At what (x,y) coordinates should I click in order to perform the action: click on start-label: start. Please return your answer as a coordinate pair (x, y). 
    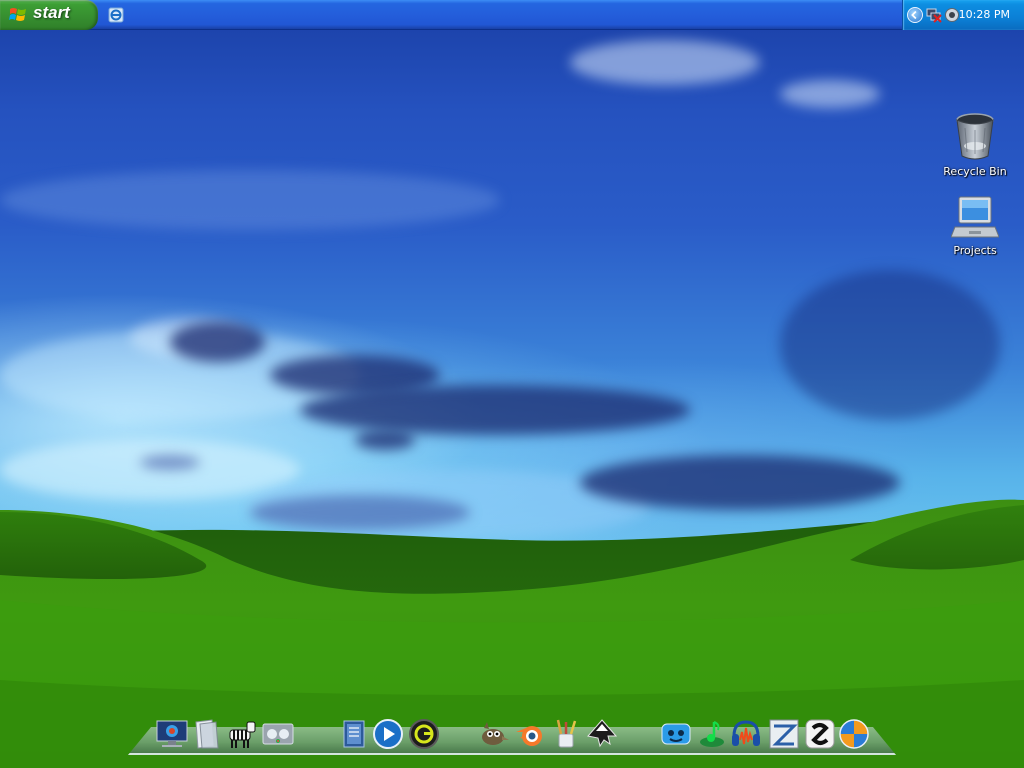
    Looking at the image, I should click on (51, 12).